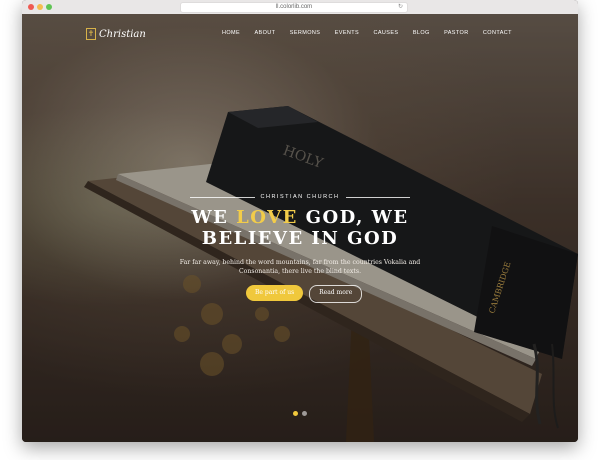  Describe the element at coordinates (456, 33) in the screenshot. I see `nav-pastor: PASTOR` at that location.